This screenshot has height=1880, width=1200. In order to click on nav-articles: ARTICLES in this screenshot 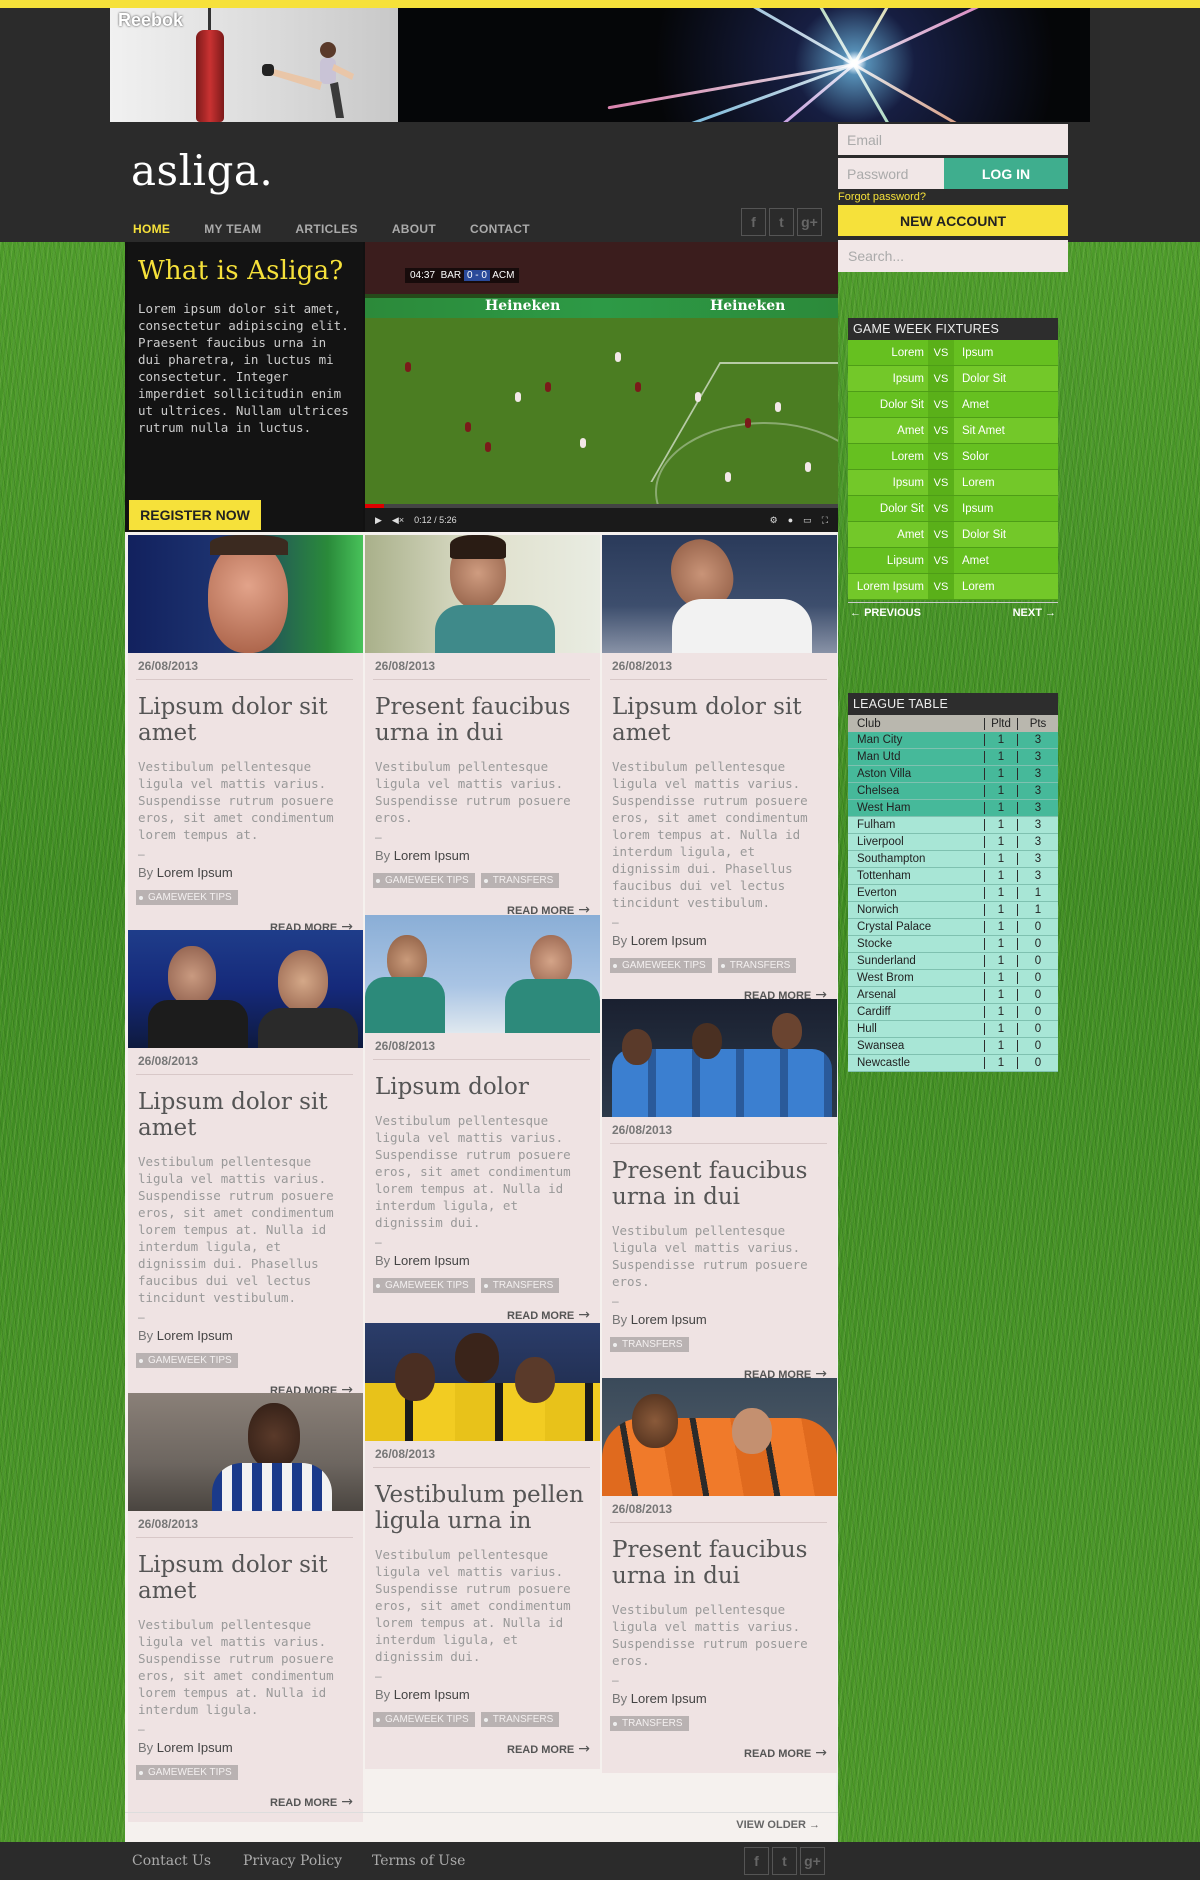, I will do `click(326, 229)`.